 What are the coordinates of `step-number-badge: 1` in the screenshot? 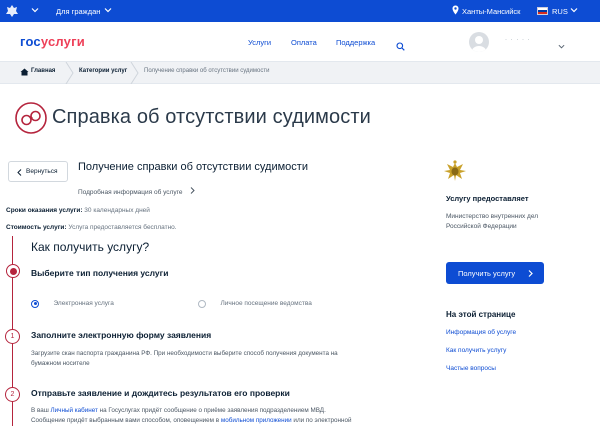 It's located at (12, 336).